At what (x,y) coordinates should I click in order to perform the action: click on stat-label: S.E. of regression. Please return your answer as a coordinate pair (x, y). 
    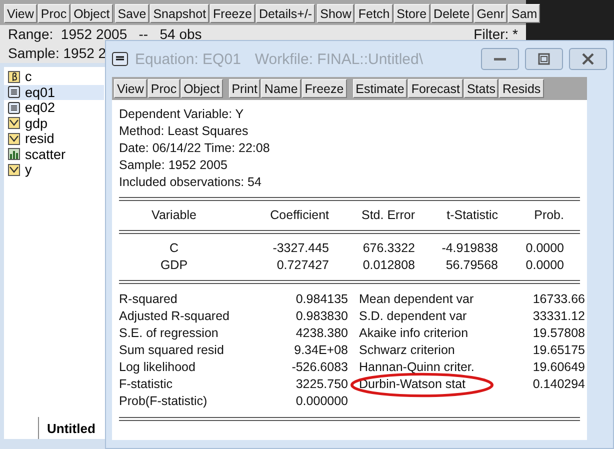
    Looking at the image, I should click on (169, 333).